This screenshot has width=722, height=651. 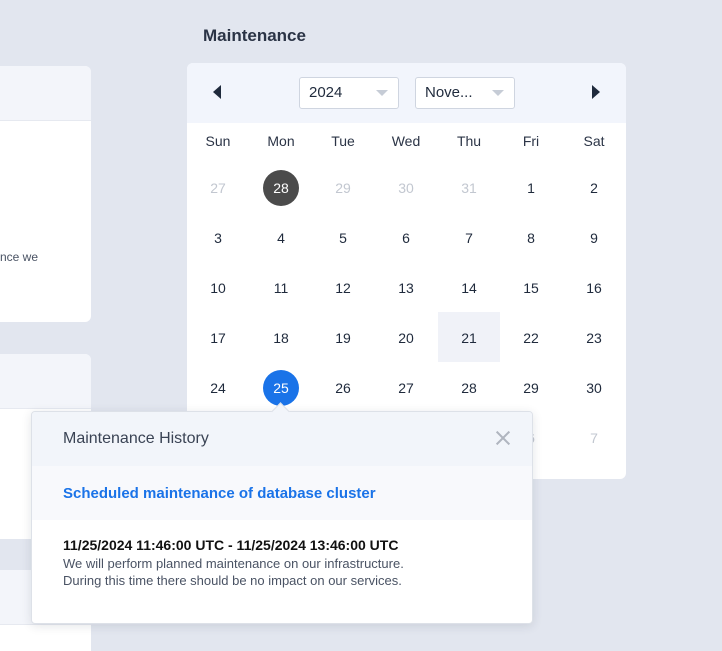 What do you see at coordinates (594, 141) in the screenshot?
I see `weekday-label: Sat` at bounding box center [594, 141].